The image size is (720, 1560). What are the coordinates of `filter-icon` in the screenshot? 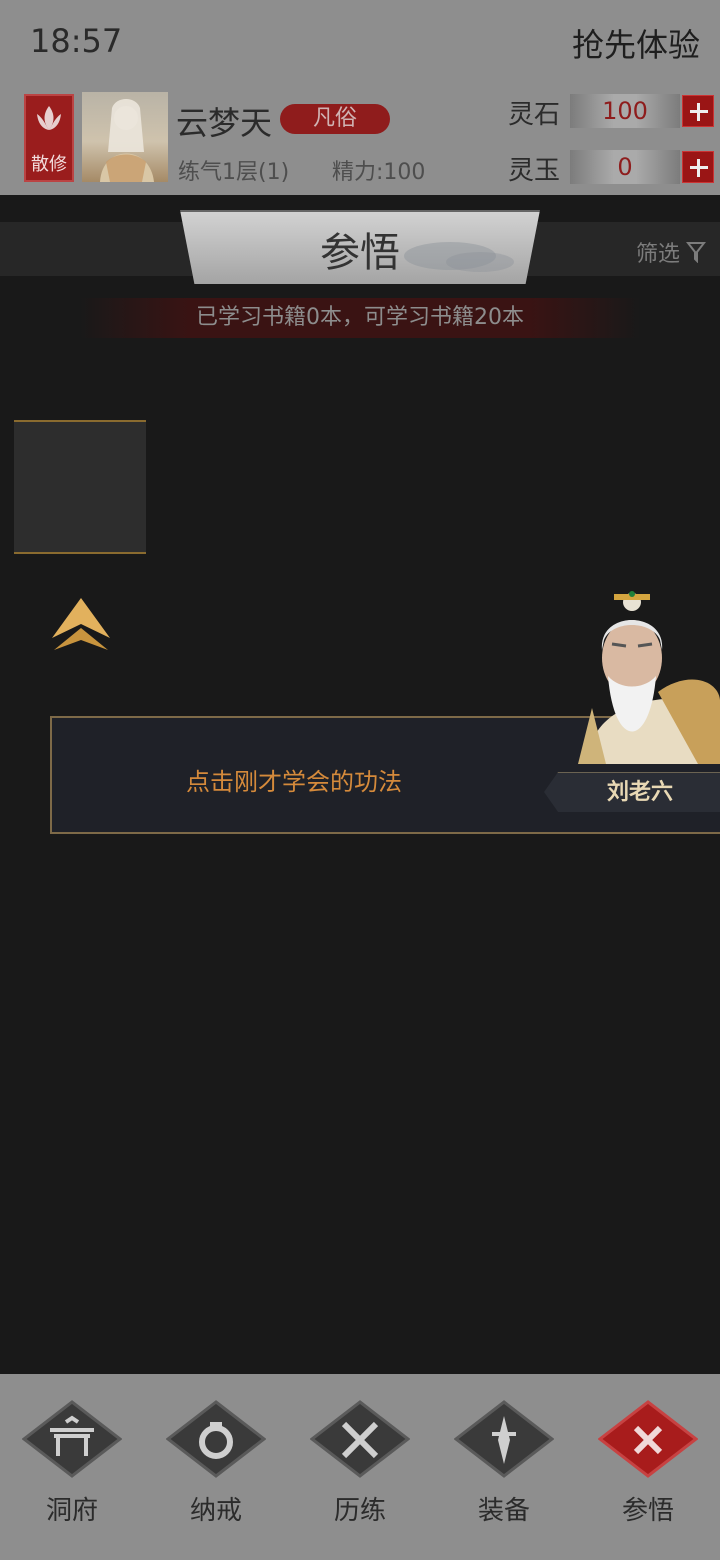 It's located at (696, 252).